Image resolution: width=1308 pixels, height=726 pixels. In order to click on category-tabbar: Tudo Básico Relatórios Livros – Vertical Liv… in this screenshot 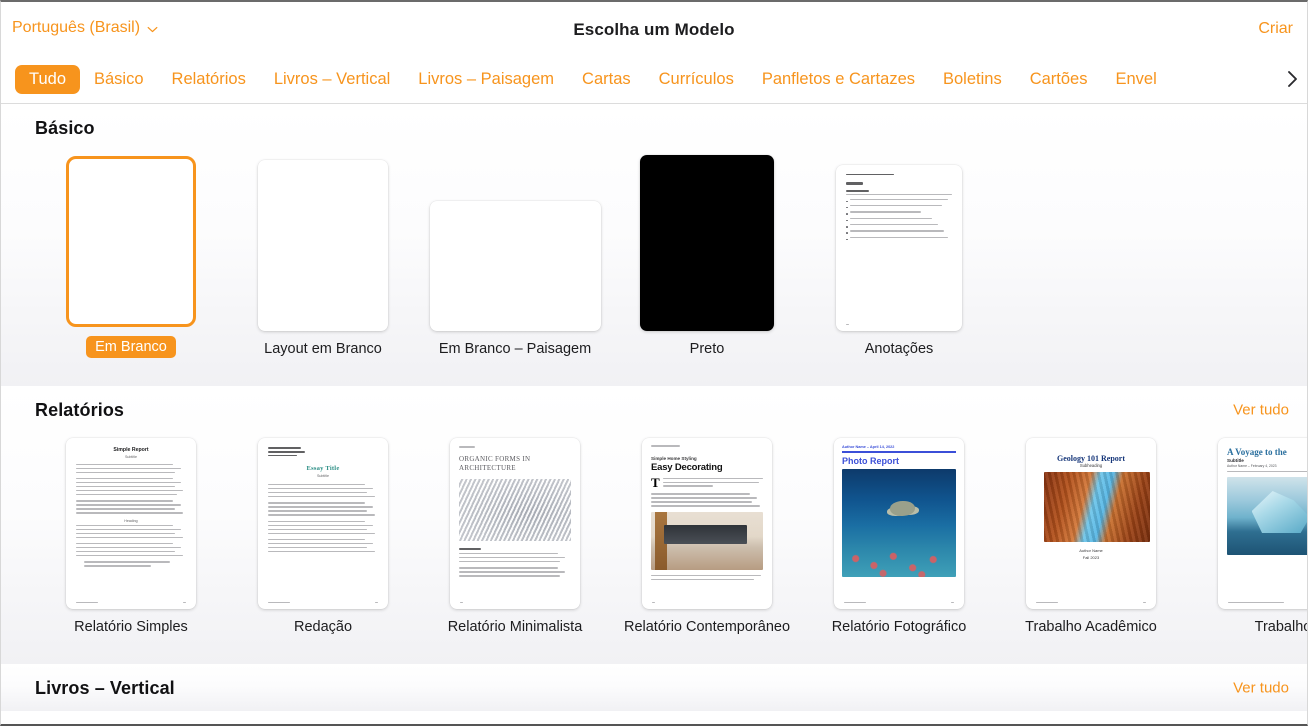, I will do `click(654, 80)`.